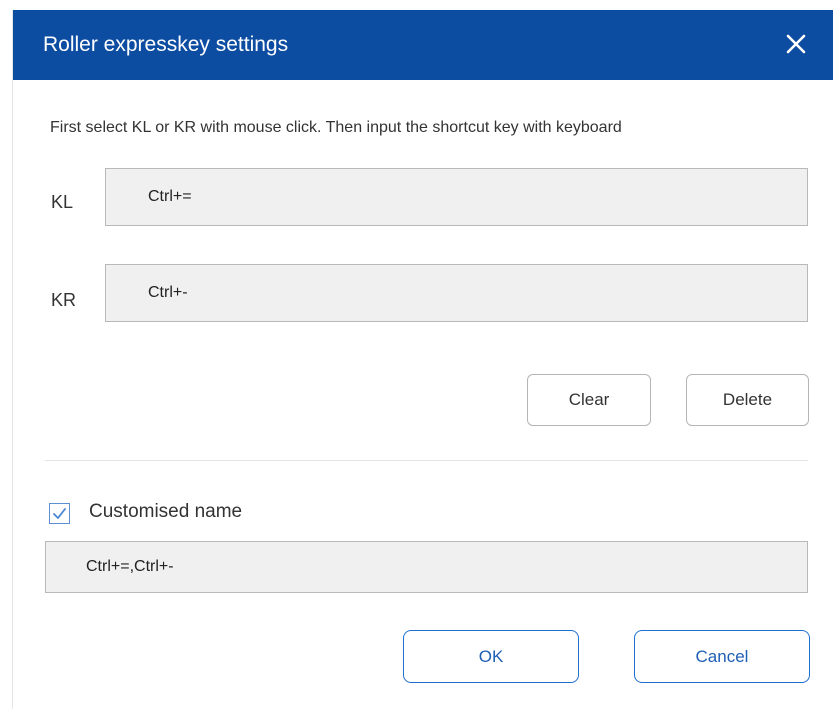 The width and height of the screenshot is (833, 709). I want to click on dialog-title: Roller expresskey settings, so click(166, 44).